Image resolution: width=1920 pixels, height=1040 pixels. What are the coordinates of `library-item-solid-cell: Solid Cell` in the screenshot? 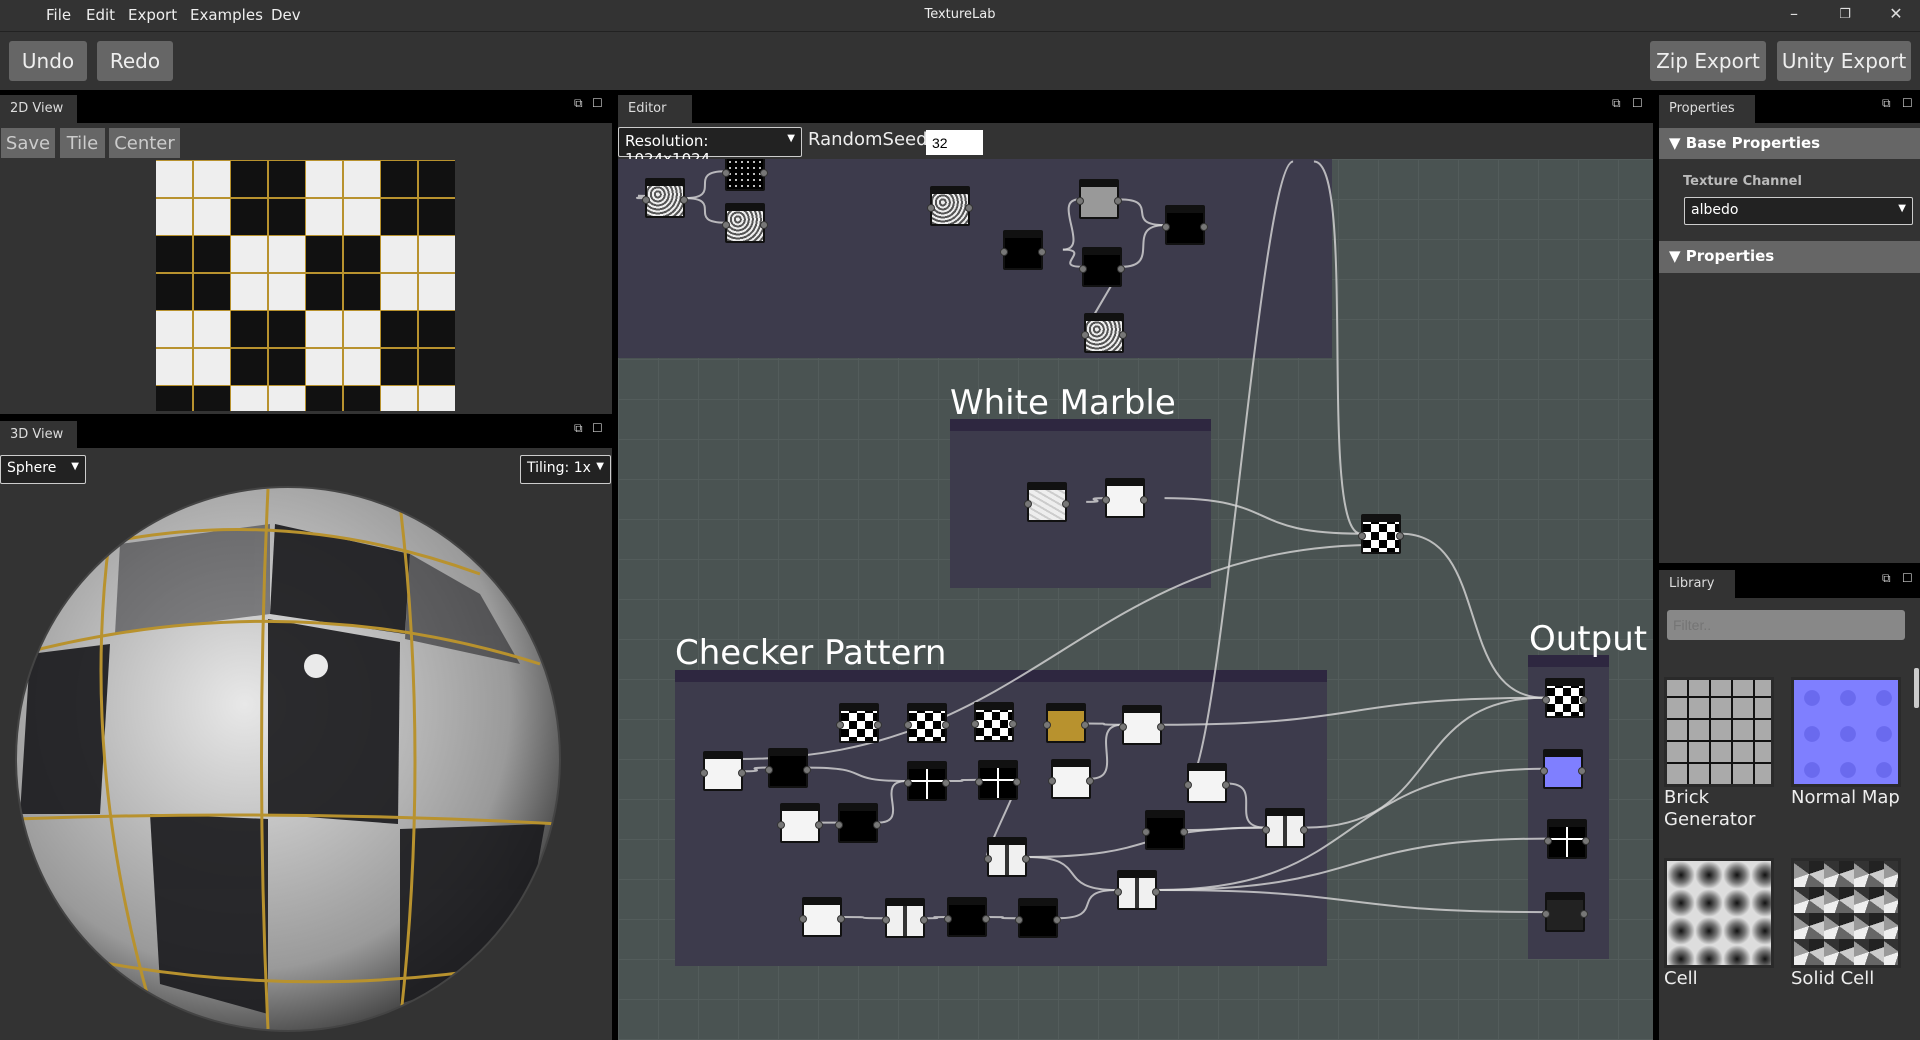 It's located at (1851, 924).